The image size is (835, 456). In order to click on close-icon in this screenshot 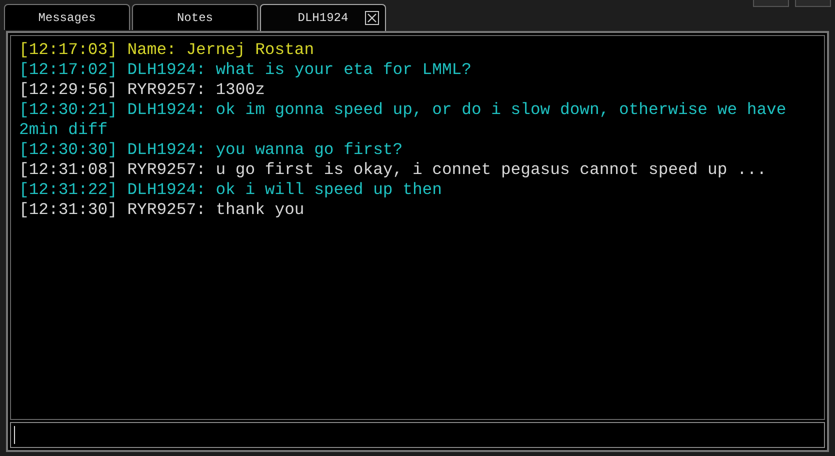, I will do `click(372, 18)`.